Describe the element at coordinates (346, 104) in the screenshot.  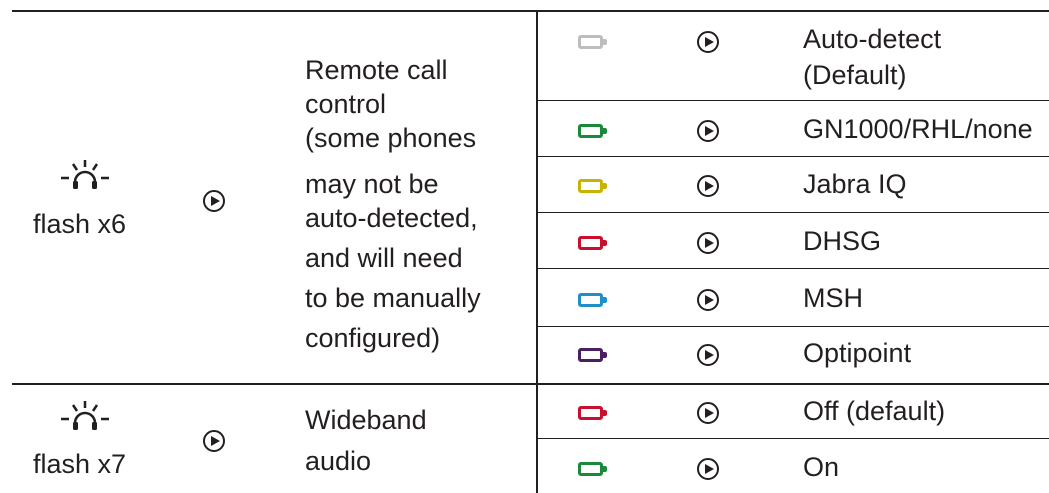
I see `feature-line: control` at that location.